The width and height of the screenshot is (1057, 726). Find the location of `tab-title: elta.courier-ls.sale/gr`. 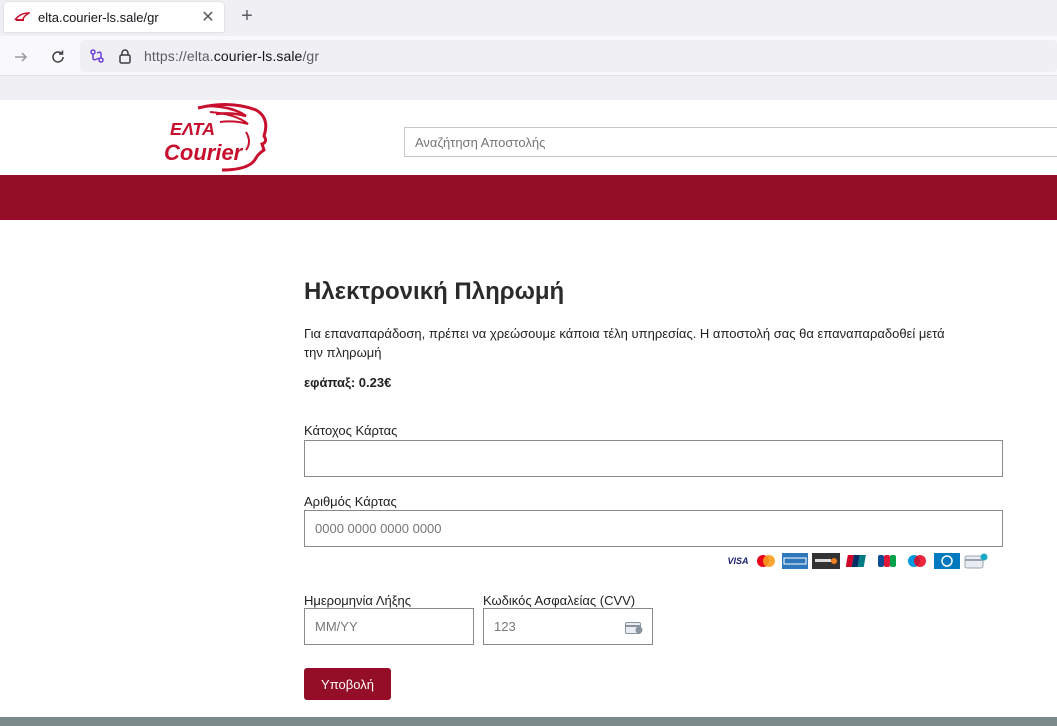

tab-title: elta.courier-ls.sale/gr is located at coordinates (98, 17).